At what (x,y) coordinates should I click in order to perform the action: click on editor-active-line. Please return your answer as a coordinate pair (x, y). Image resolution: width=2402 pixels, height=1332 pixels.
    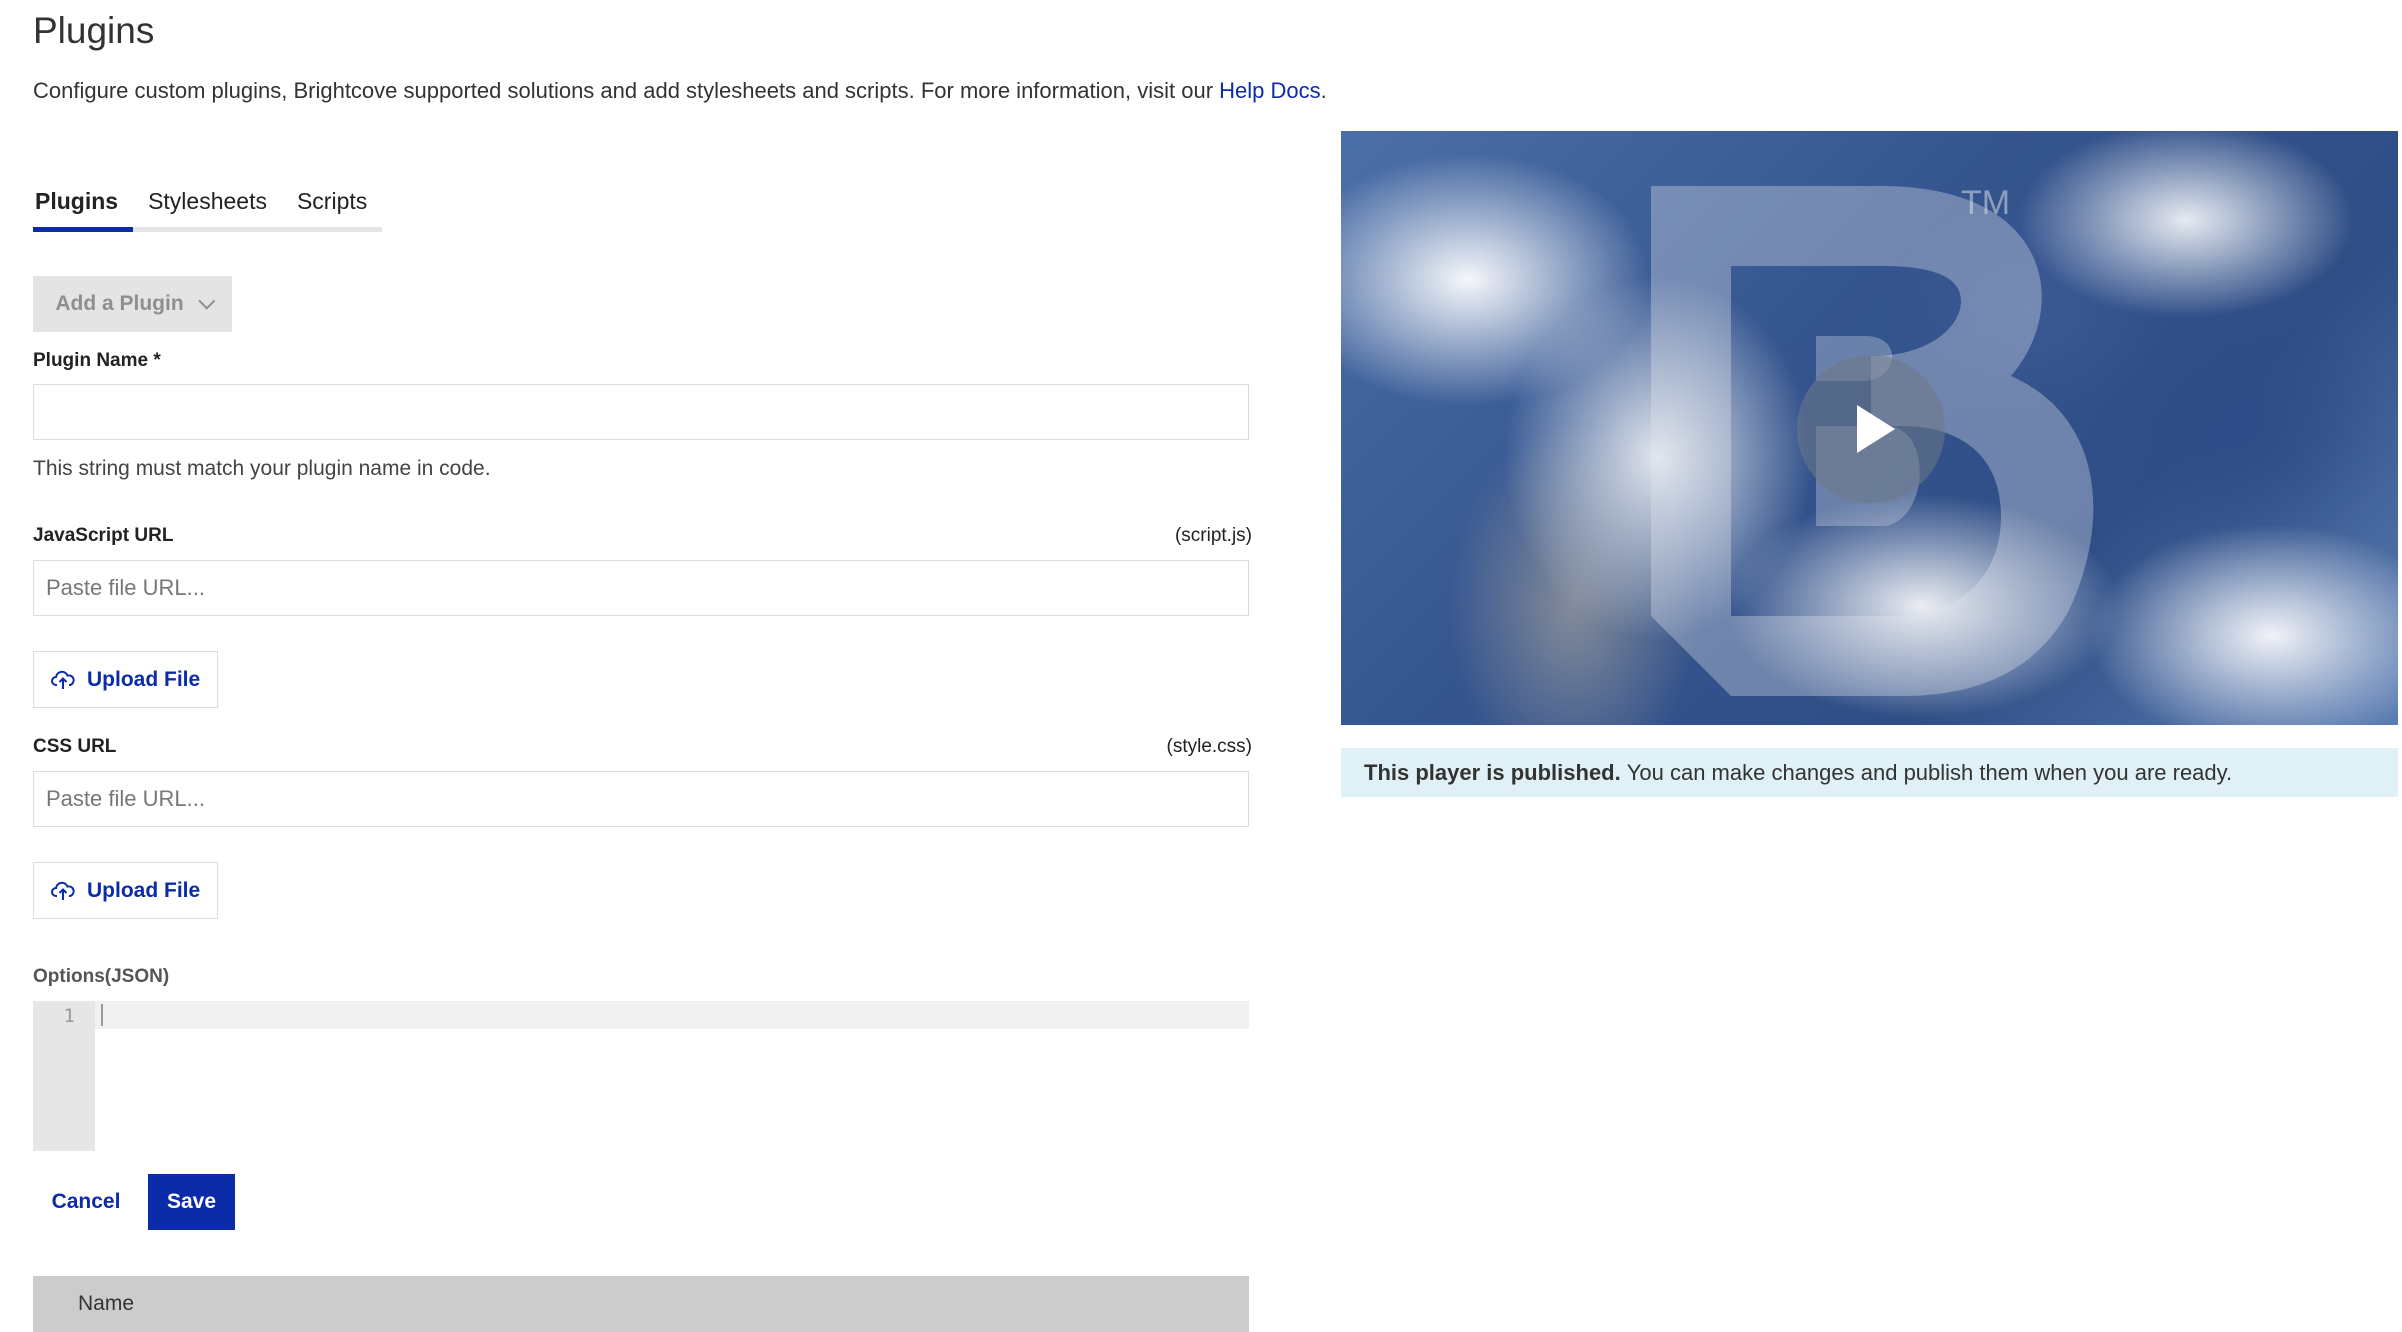
    Looking at the image, I should click on (672, 1015).